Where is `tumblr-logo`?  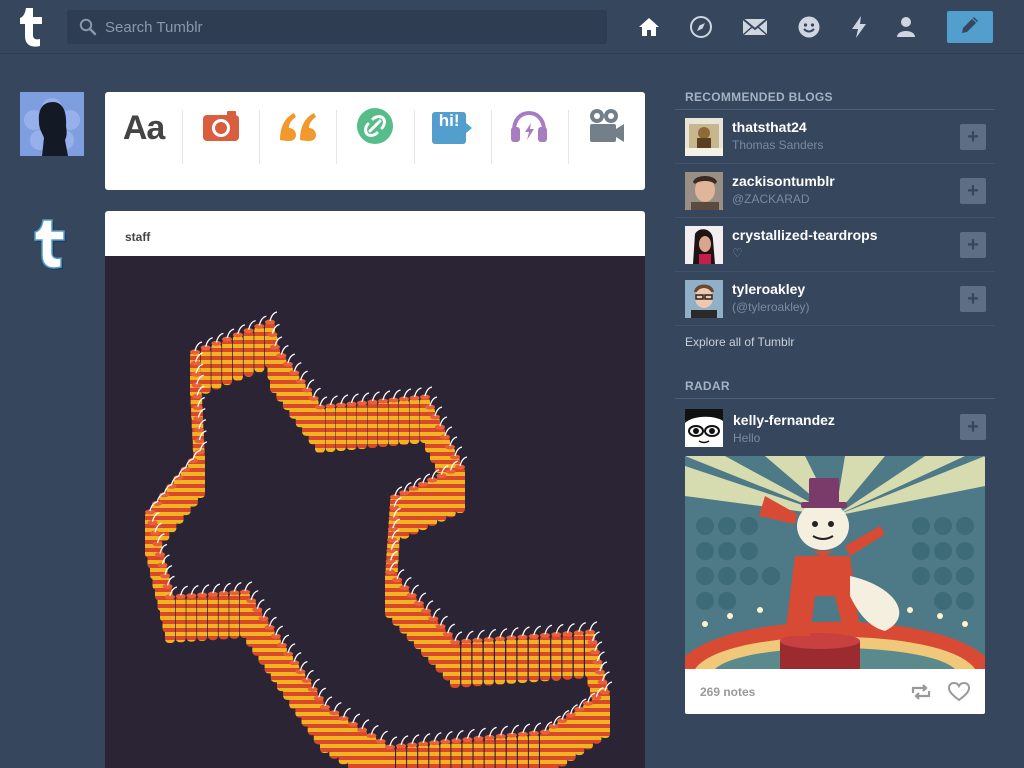 tumblr-logo is located at coordinates (33, 27).